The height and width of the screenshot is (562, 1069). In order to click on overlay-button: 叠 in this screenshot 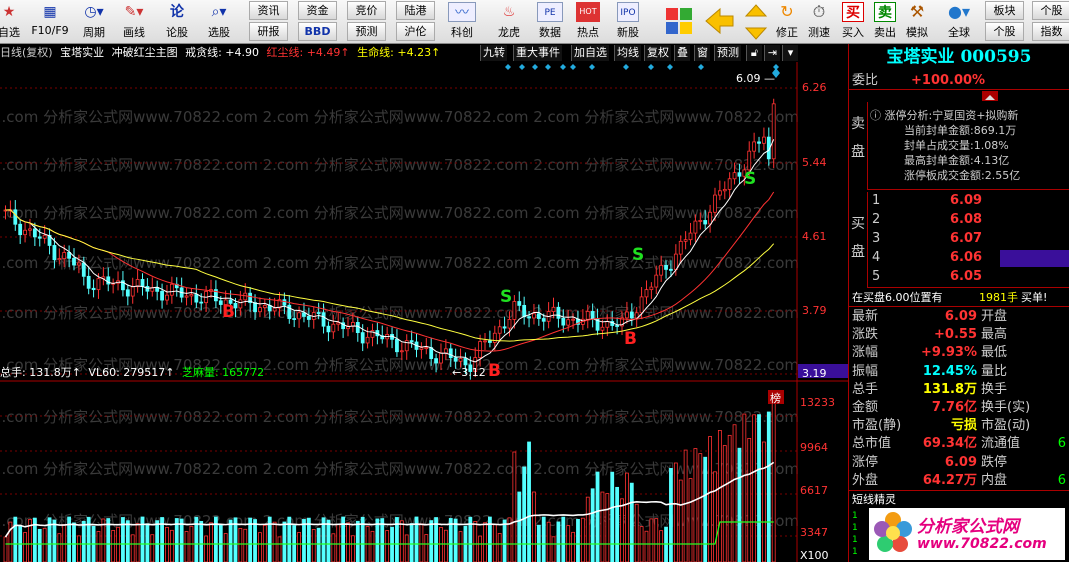, I will do `click(682, 53)`.